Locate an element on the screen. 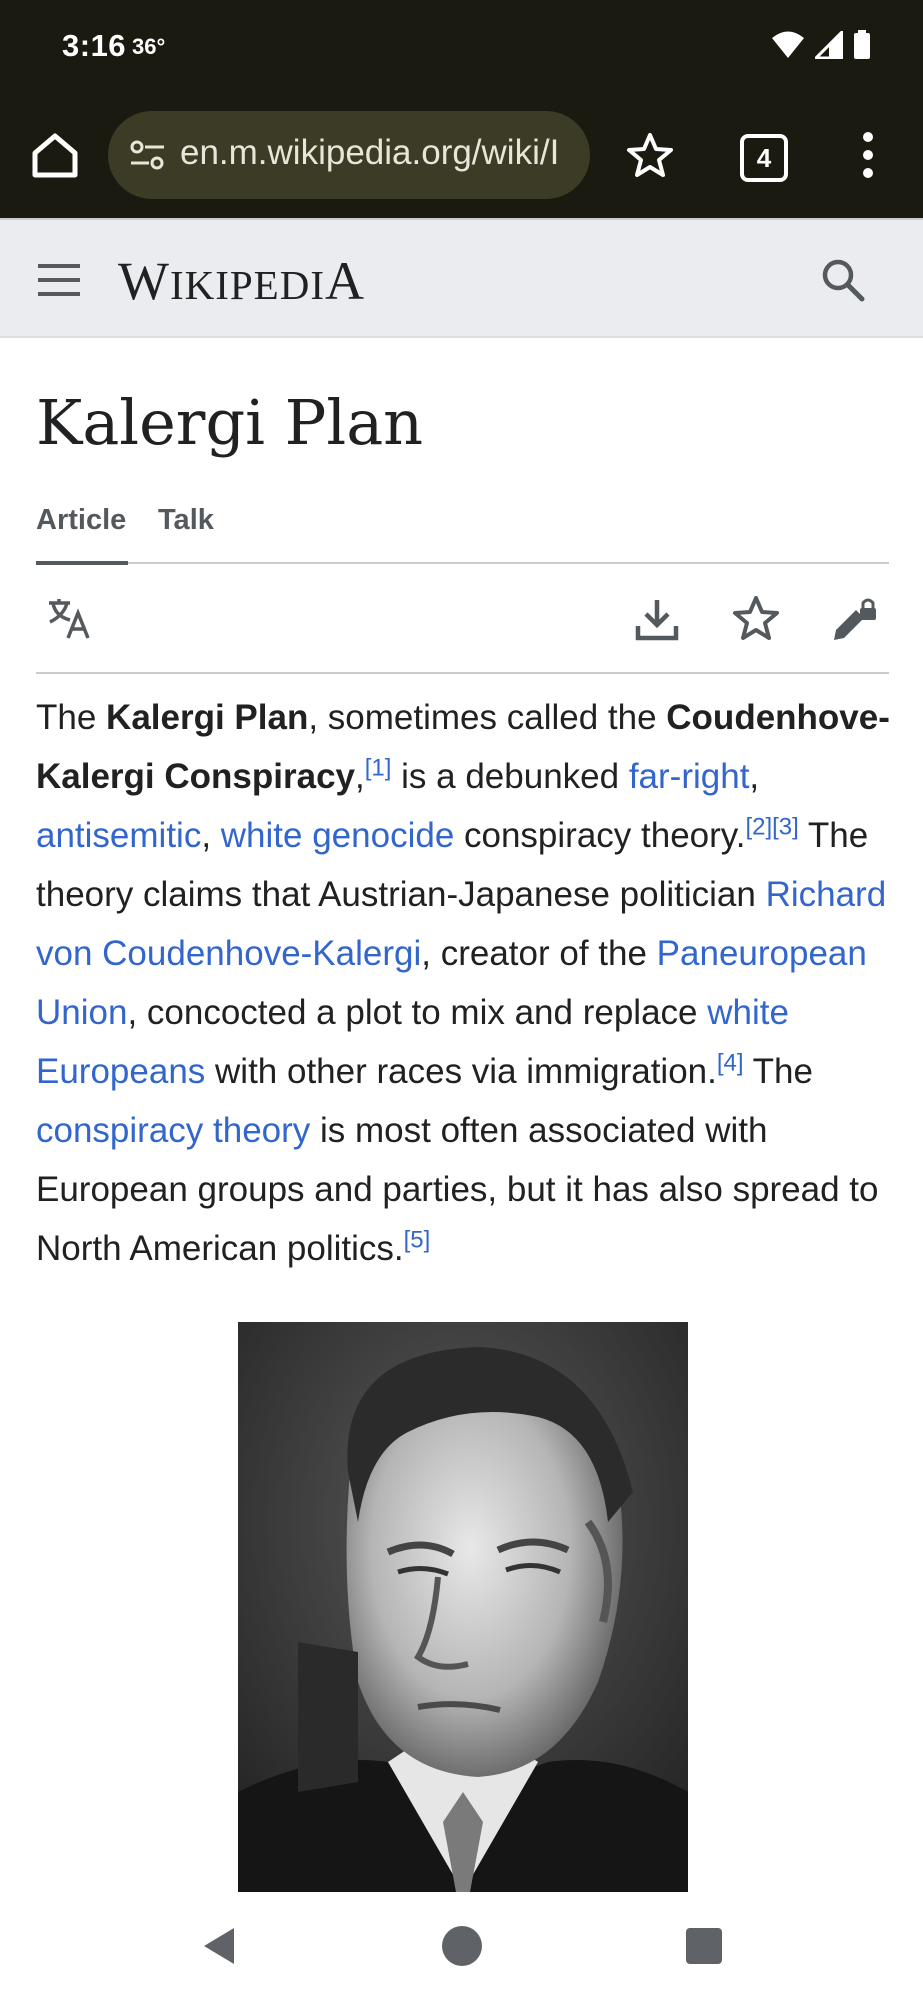  status-bar: 3:16 36° is located at coordinates (461, 46).